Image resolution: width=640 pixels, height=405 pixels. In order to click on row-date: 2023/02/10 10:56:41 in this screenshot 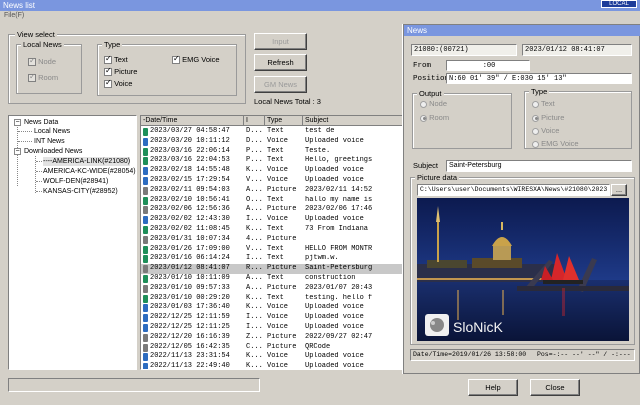, I will do `click(190, 199)`.